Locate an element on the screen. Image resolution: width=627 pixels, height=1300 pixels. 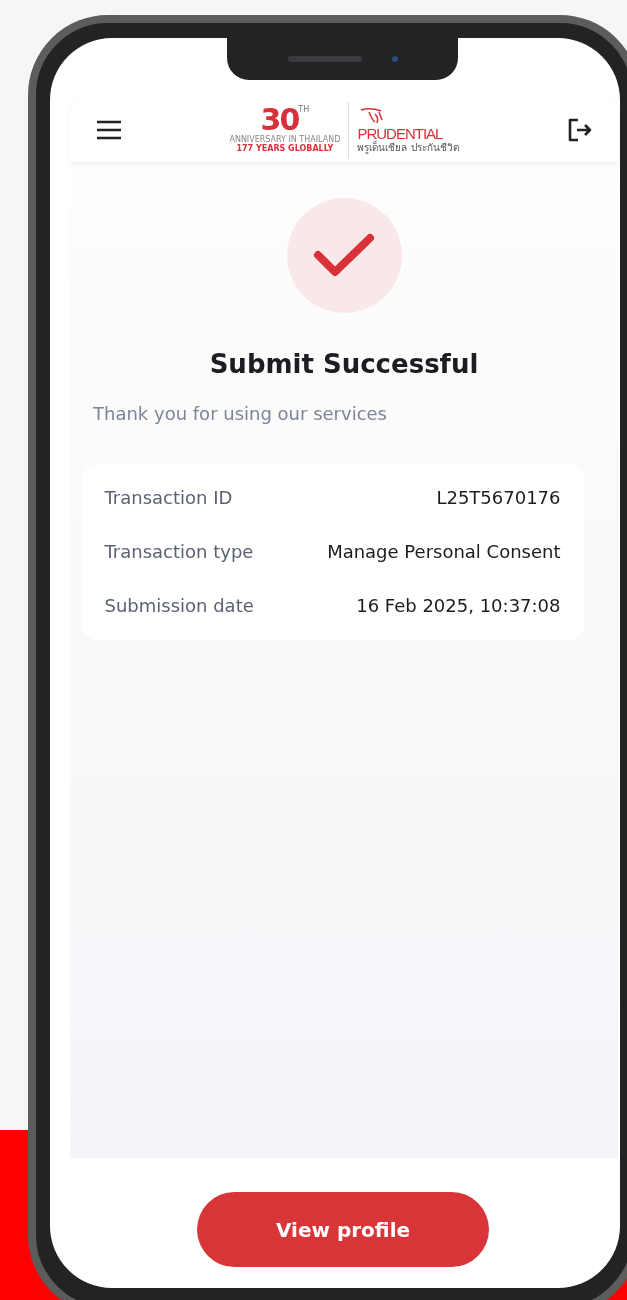
view-profile-button: View profile is located at coordinates (343, 1229).